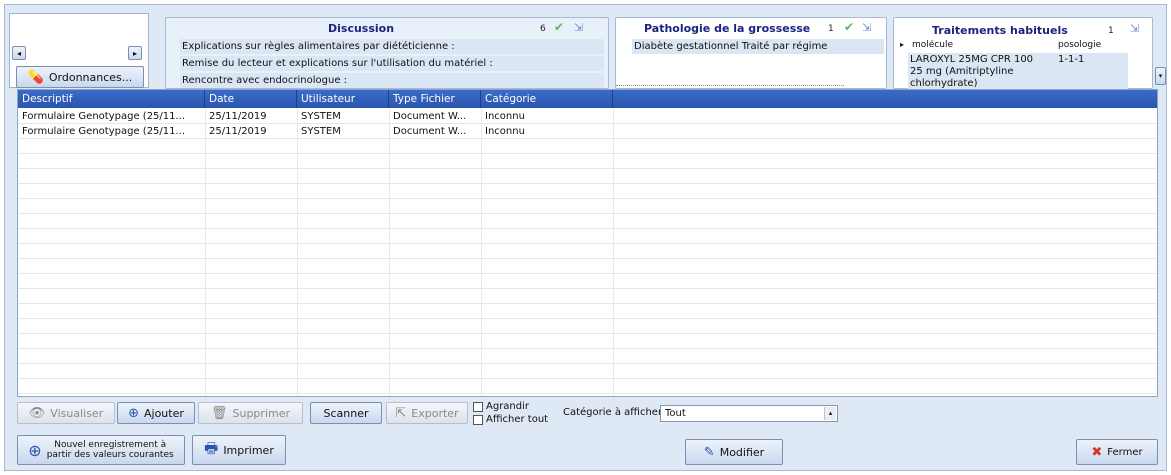 This screenshot has height=475, width=1171. What do you see at coordinates (37, 413) in the screenshot?
I see `eye-icon: 👁` at bounding box center [37, 413].